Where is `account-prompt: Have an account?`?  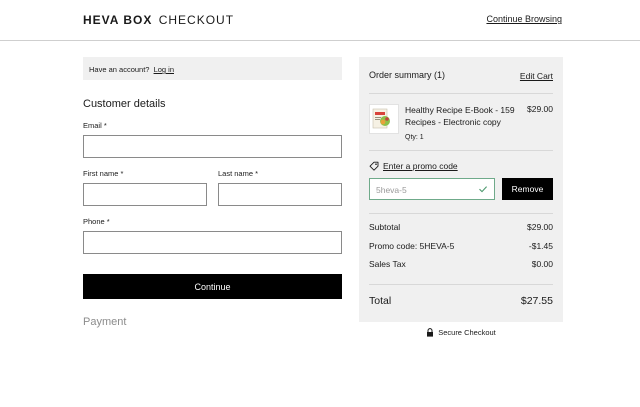 account-prompt: Have an account? is located at coordinates (119, 69).